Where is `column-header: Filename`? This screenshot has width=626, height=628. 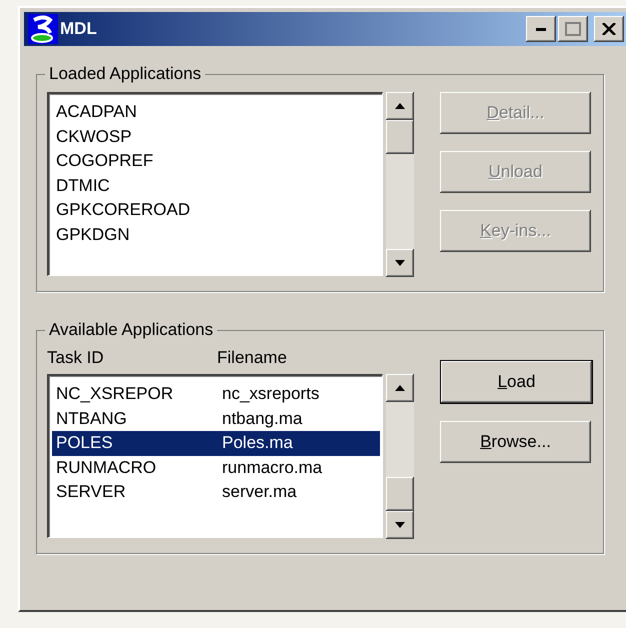 column-header: Filename is located at coordinates (252, 358).